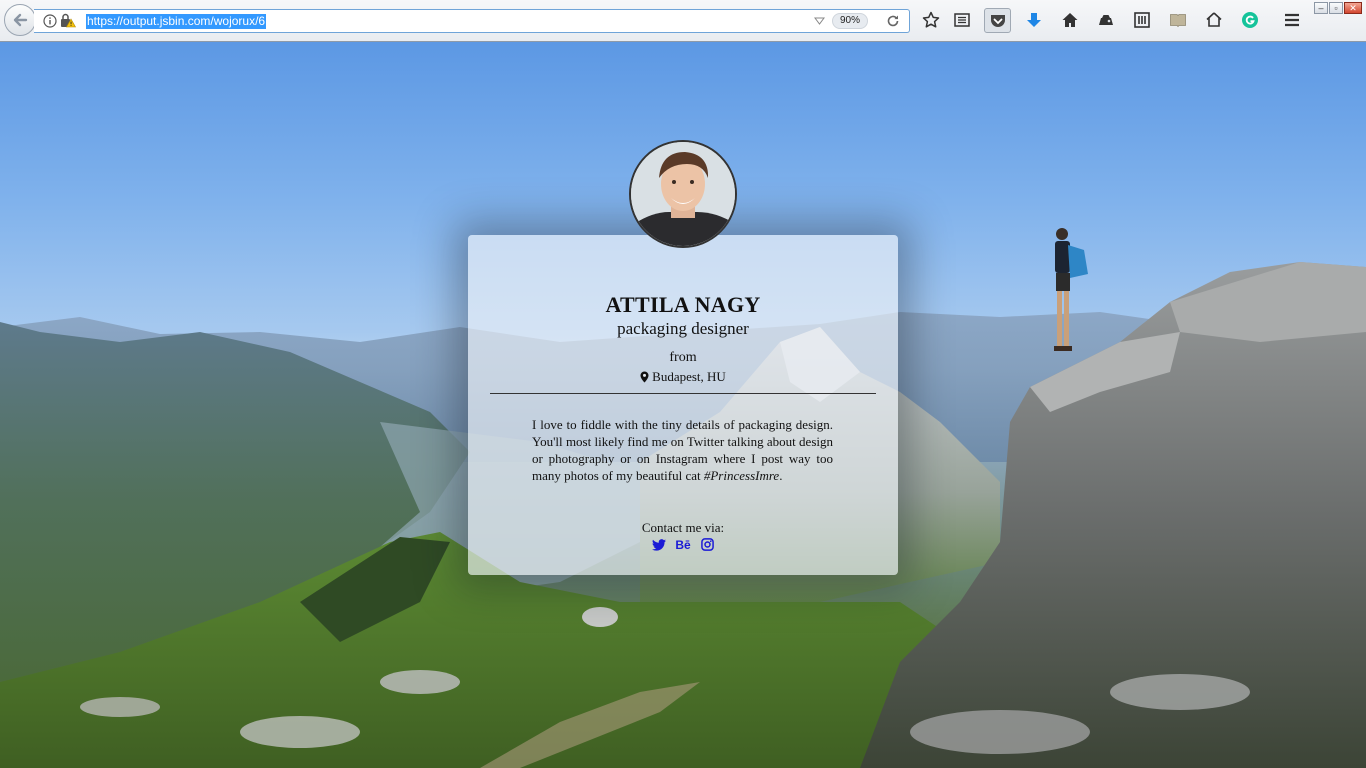  I want to click on reload-icon, so click(893, 21).